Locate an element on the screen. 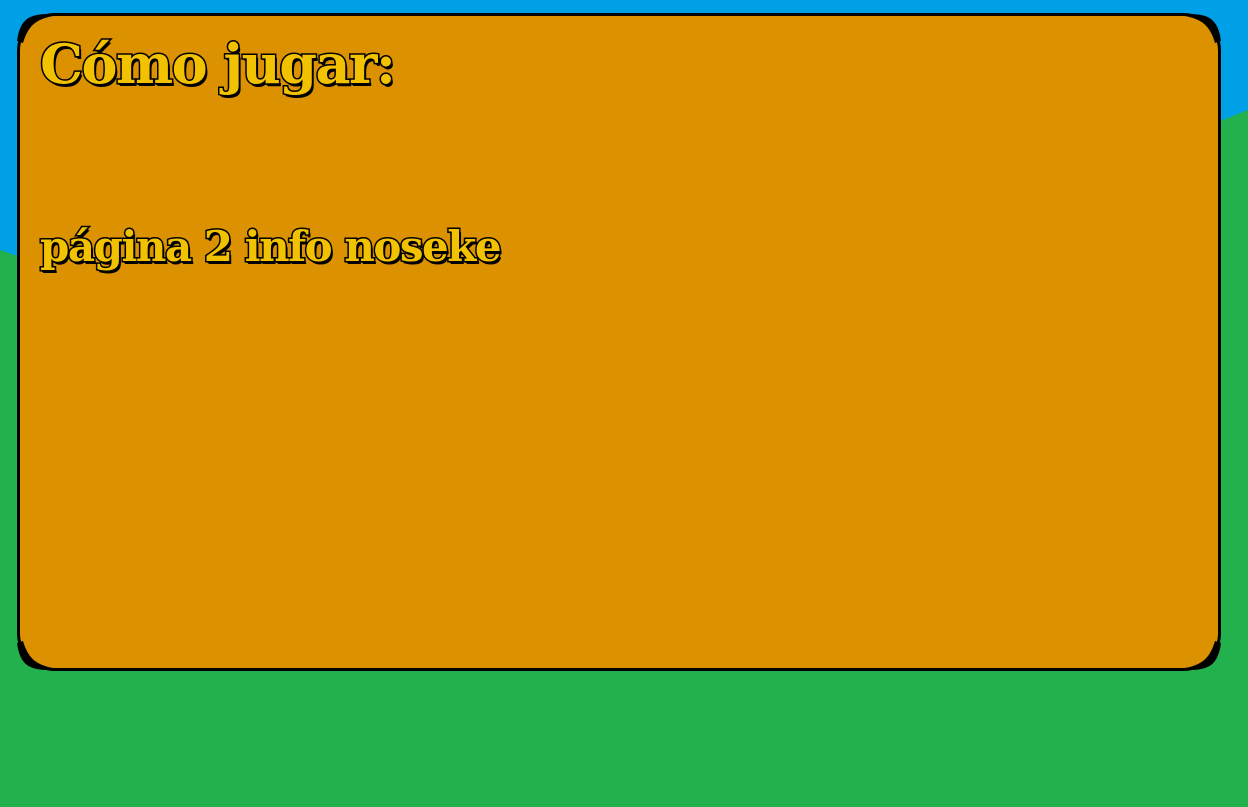 The width and height of the screenshot is (1248, 807). corner-ornament-bottom-left is located at coordinates (38, 656).